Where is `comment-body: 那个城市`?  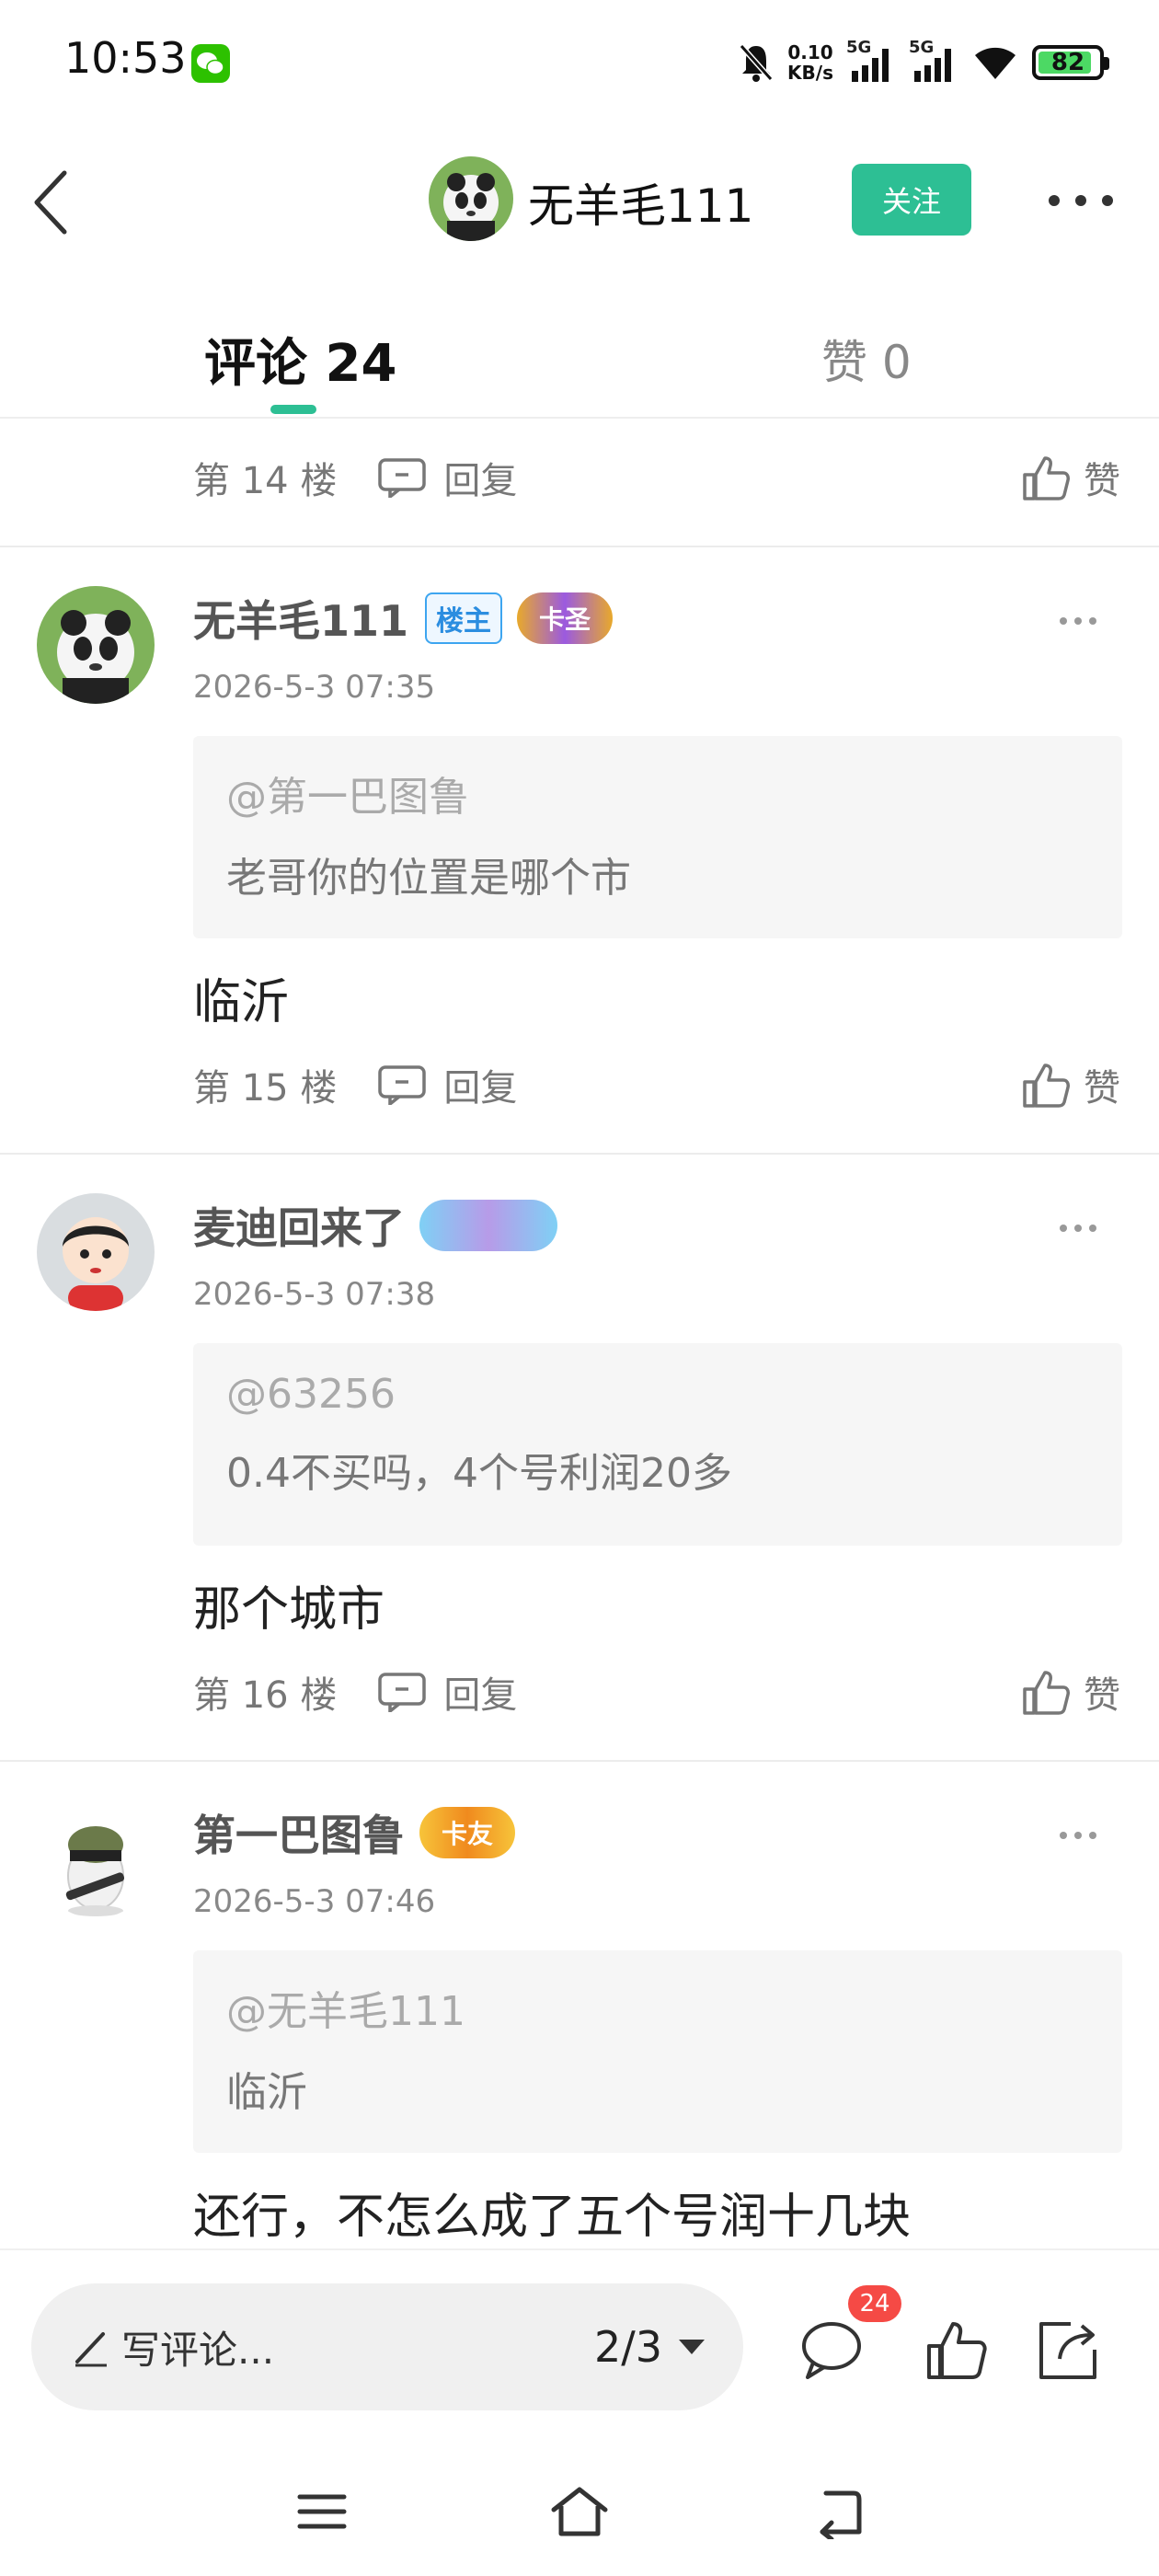 comment-body: 那个城市 is located at coordinates (289, 1610).